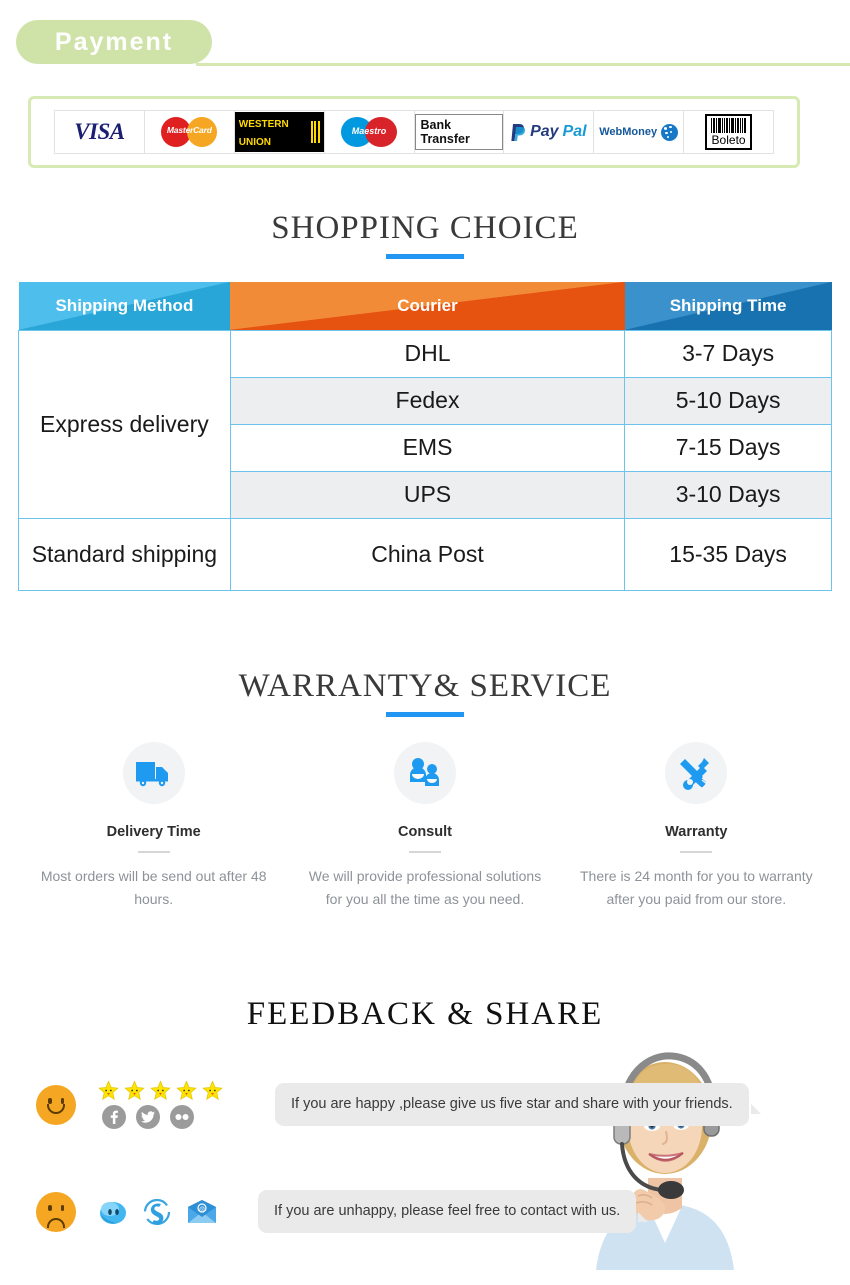 This screenshot has height=1285, width=850. I want to click on delivery-time-icon-circle, so click(153, 773).